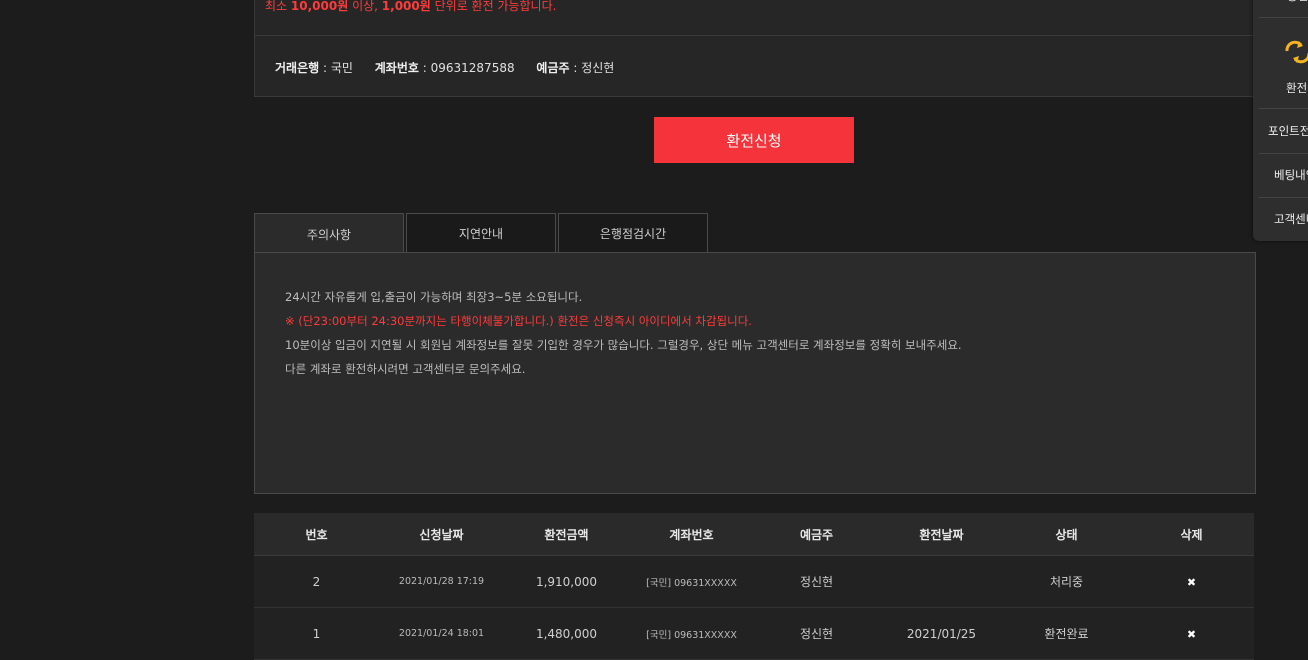 This screenshot has height=660, width=1308. Describe the element at coordinates (316, 534) in the screenshot. I see `header-no: 번호` at that location.